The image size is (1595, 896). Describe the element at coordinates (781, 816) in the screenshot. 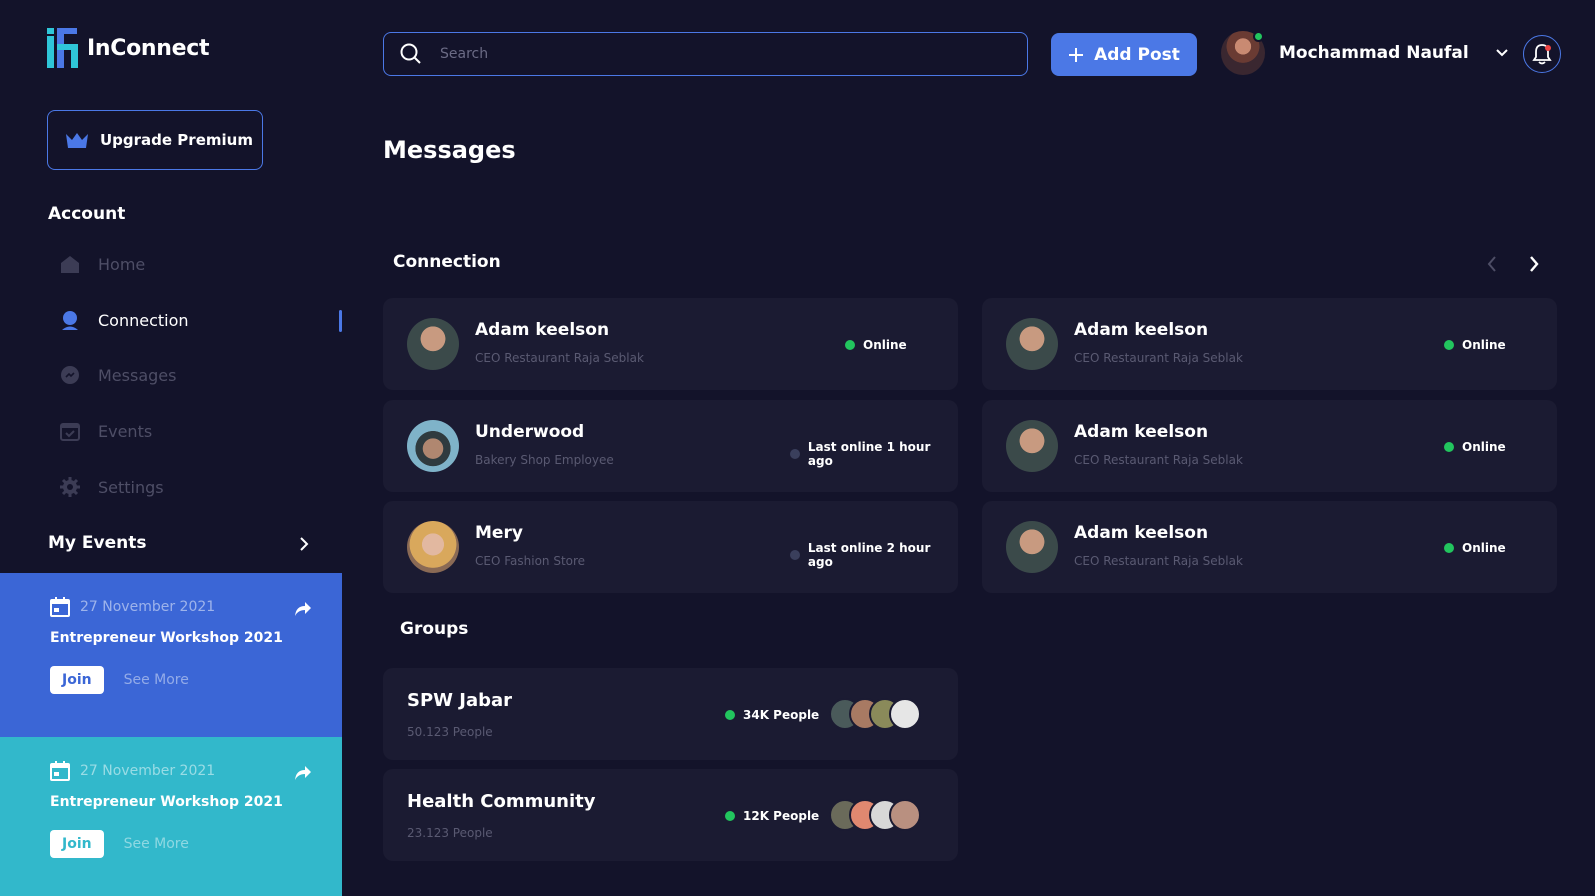

I see `group-active-count: 12K People` at that location.